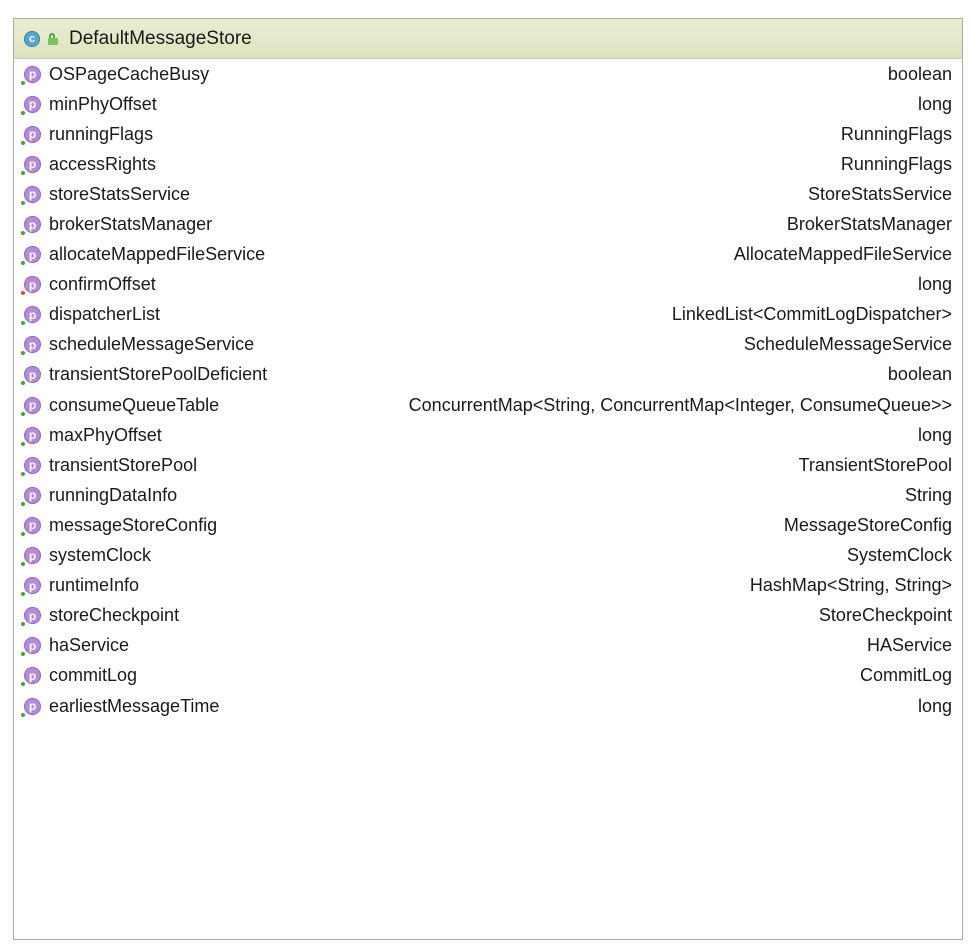  What do you see at coordinates (919, 374) in the screenshot?
I see `property-type: boolean` at bounding box center [919, 374].